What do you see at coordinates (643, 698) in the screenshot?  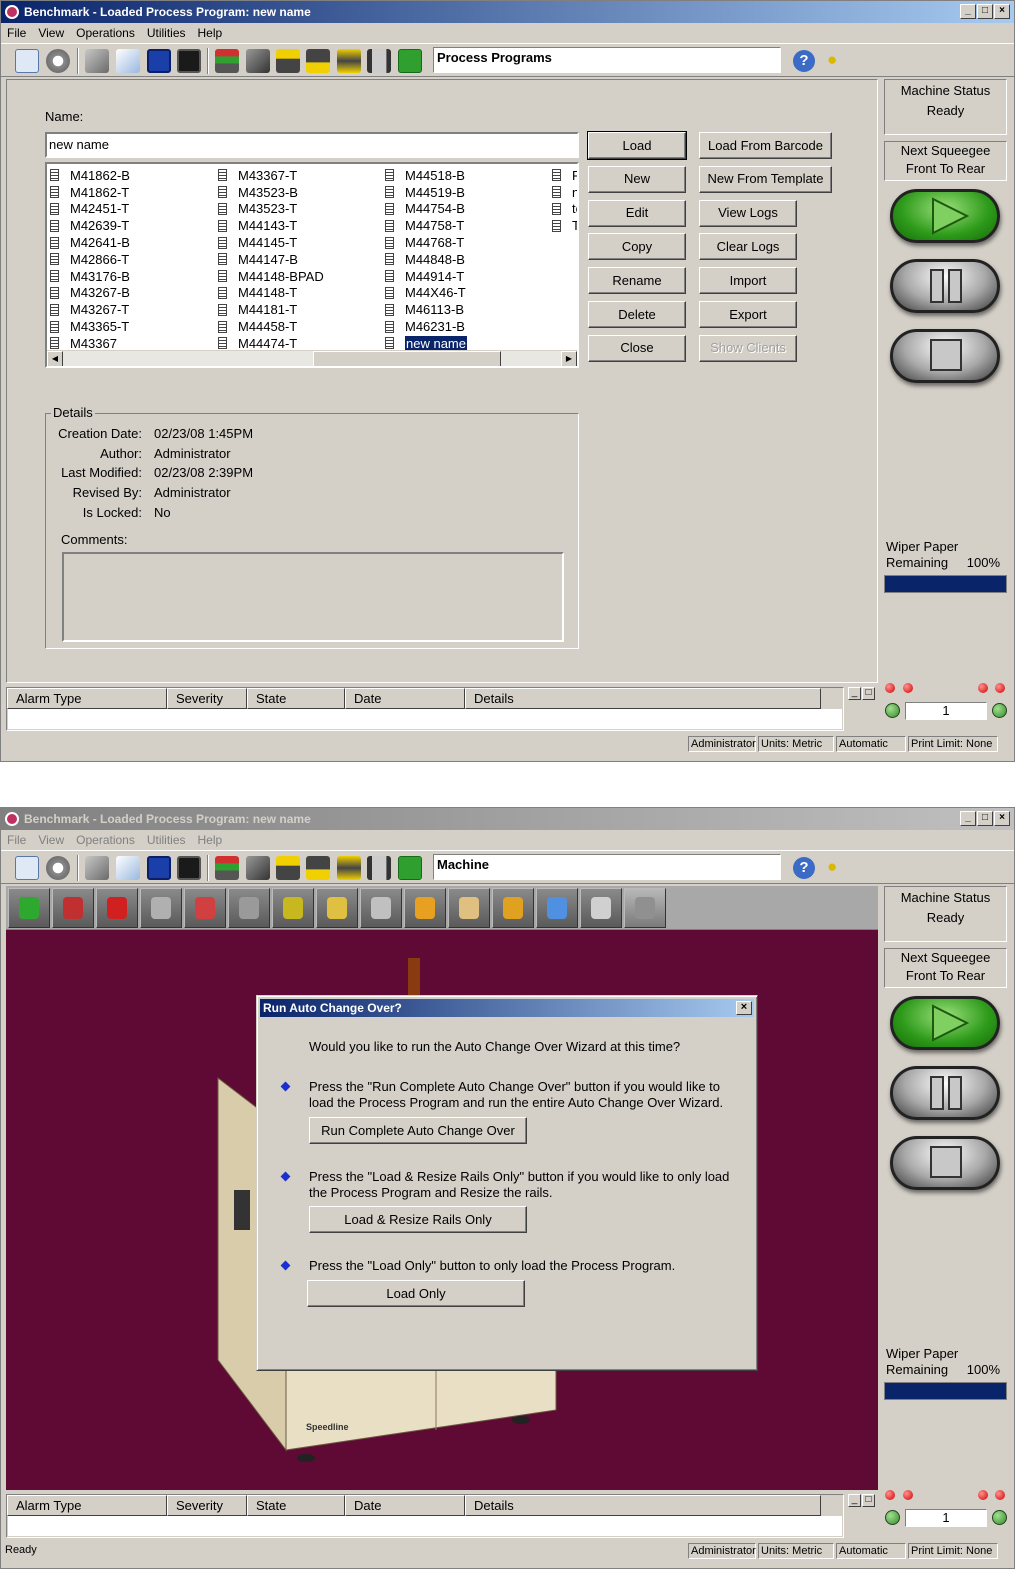 I see `alarm-col-details: Details` at bounding box center [643, 698].